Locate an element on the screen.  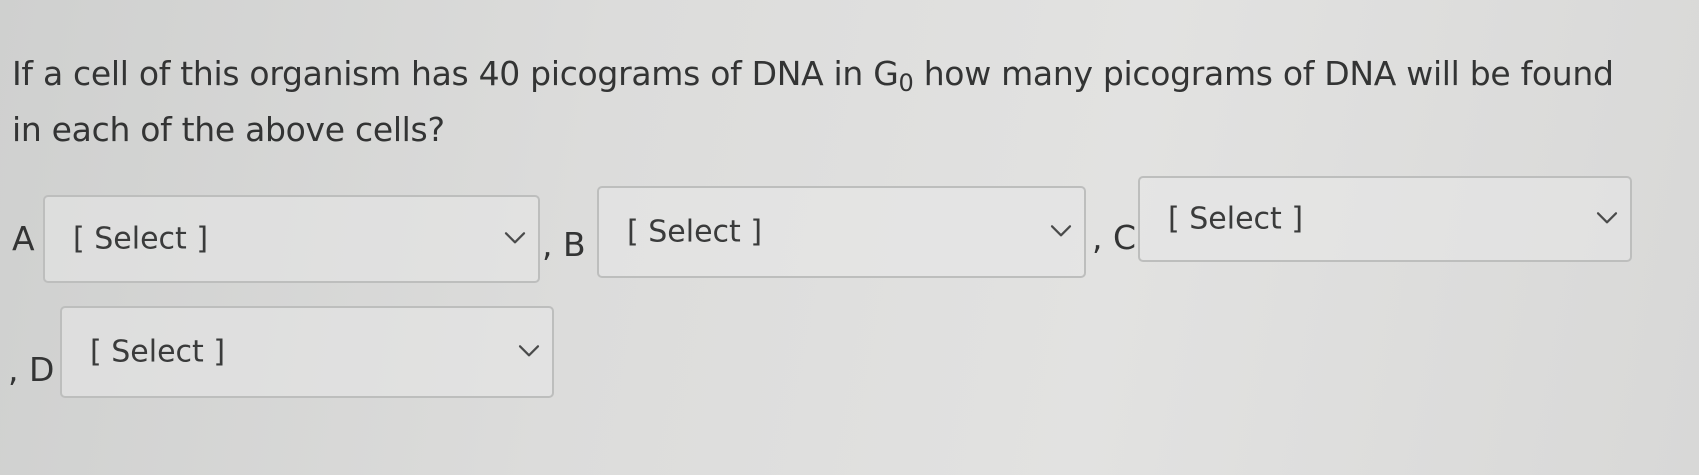
select-c-value: [ Select ] is located at coordinates (1236, 219).